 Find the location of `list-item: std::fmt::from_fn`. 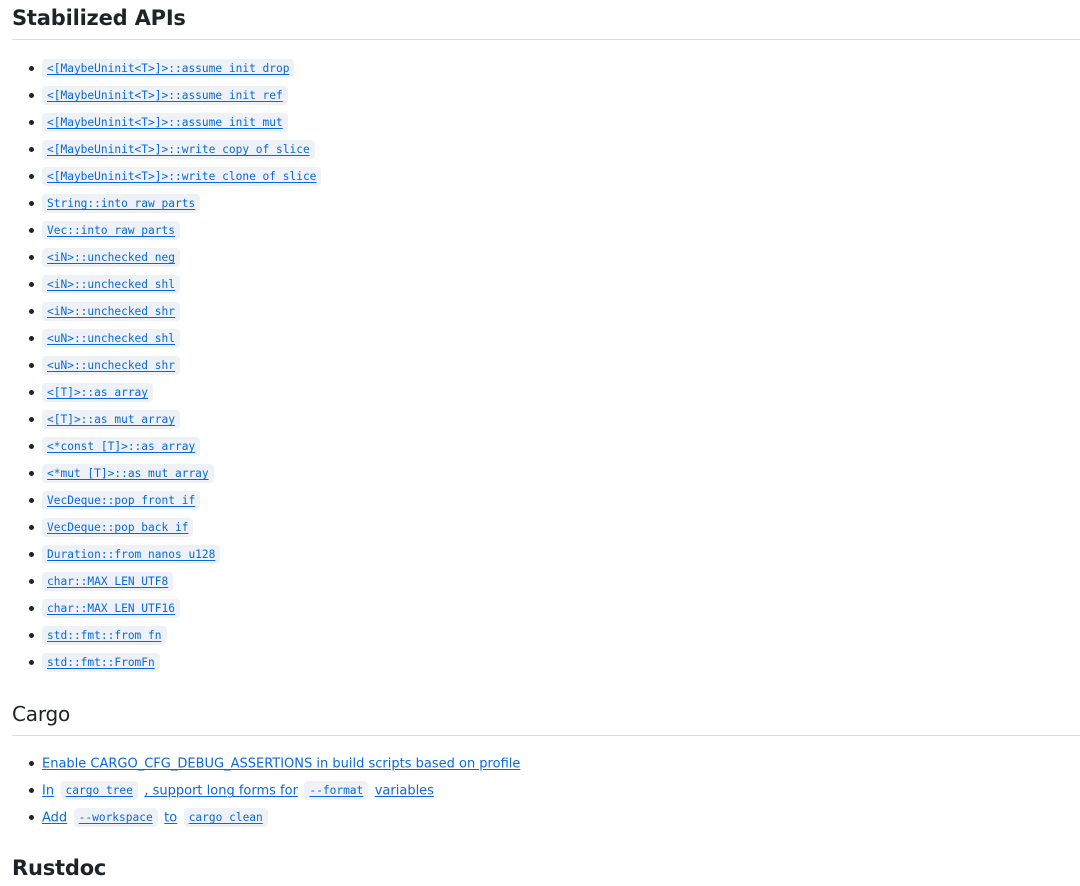

list-item: std::fmt::from_fn is located at coordinates (160, 635).